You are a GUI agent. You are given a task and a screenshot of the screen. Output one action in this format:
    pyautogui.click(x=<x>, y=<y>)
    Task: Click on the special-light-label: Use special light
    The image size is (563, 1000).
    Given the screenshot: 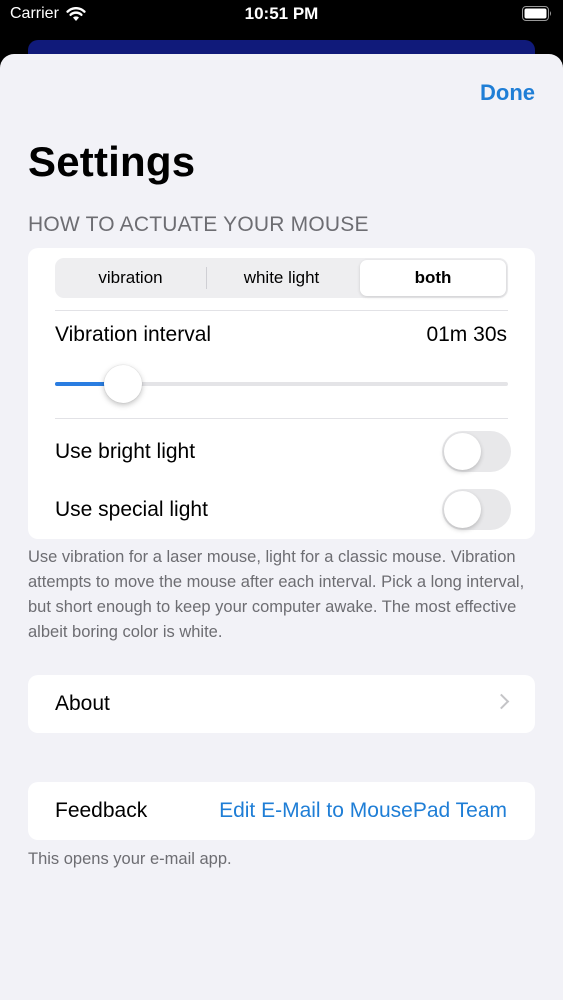 What is the action you would take?
    pyautogui.click(x=131, y=509)
    